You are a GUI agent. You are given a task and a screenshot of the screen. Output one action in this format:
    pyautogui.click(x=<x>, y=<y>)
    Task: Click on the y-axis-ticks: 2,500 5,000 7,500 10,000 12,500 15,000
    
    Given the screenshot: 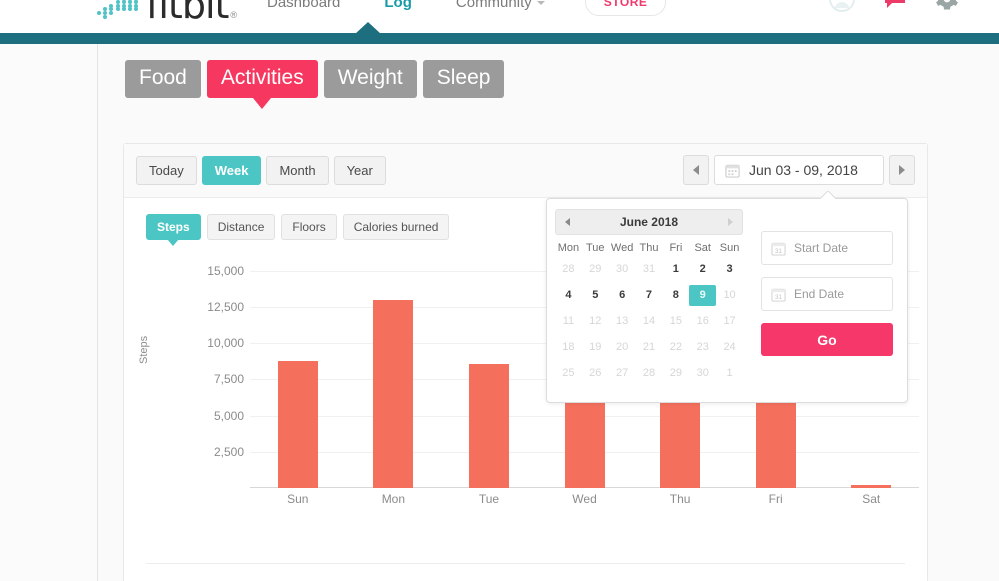 What is the action you would take?
    pyautogui.click(x=203, y=372)
    